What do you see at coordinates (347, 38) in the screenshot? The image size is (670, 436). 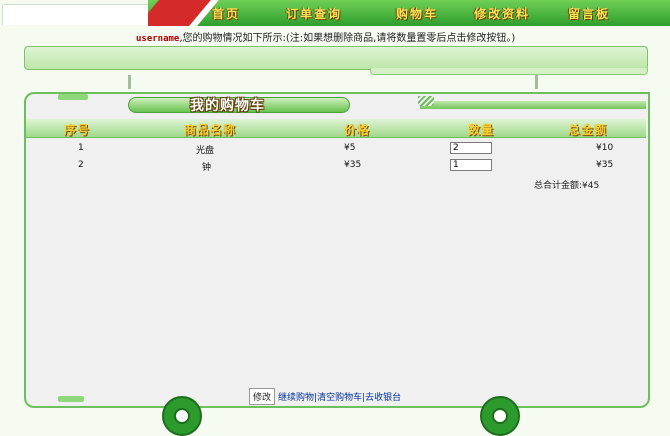 I see `notice-text: ,您的购物情况如下所示:(注:如果想删除商品,请将数量置零后点击修改按钮。)` at bounding box center [347, 38].